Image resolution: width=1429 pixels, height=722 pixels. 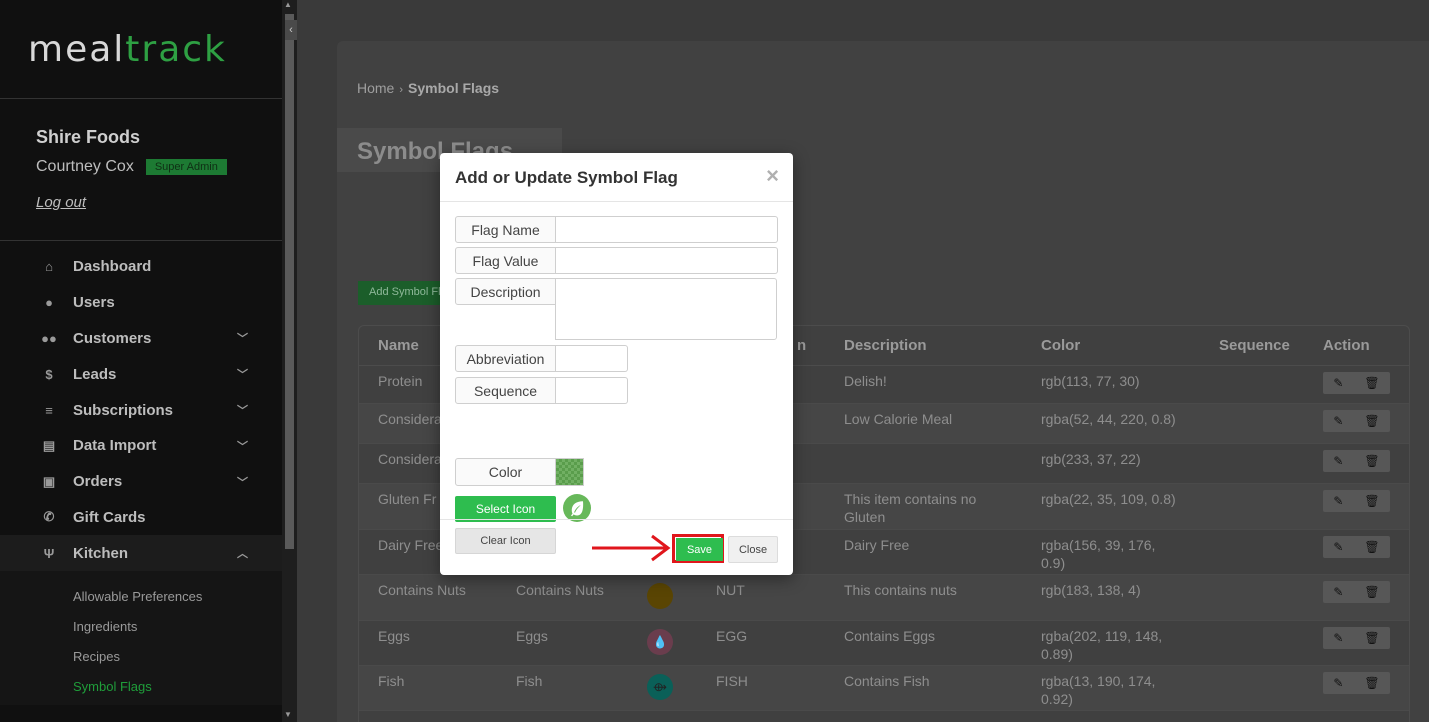 What do you see at coordinates (242, 554) in the screenshot?
I see `chevron-up-icon: ︿` at bounding box center [242, 554].